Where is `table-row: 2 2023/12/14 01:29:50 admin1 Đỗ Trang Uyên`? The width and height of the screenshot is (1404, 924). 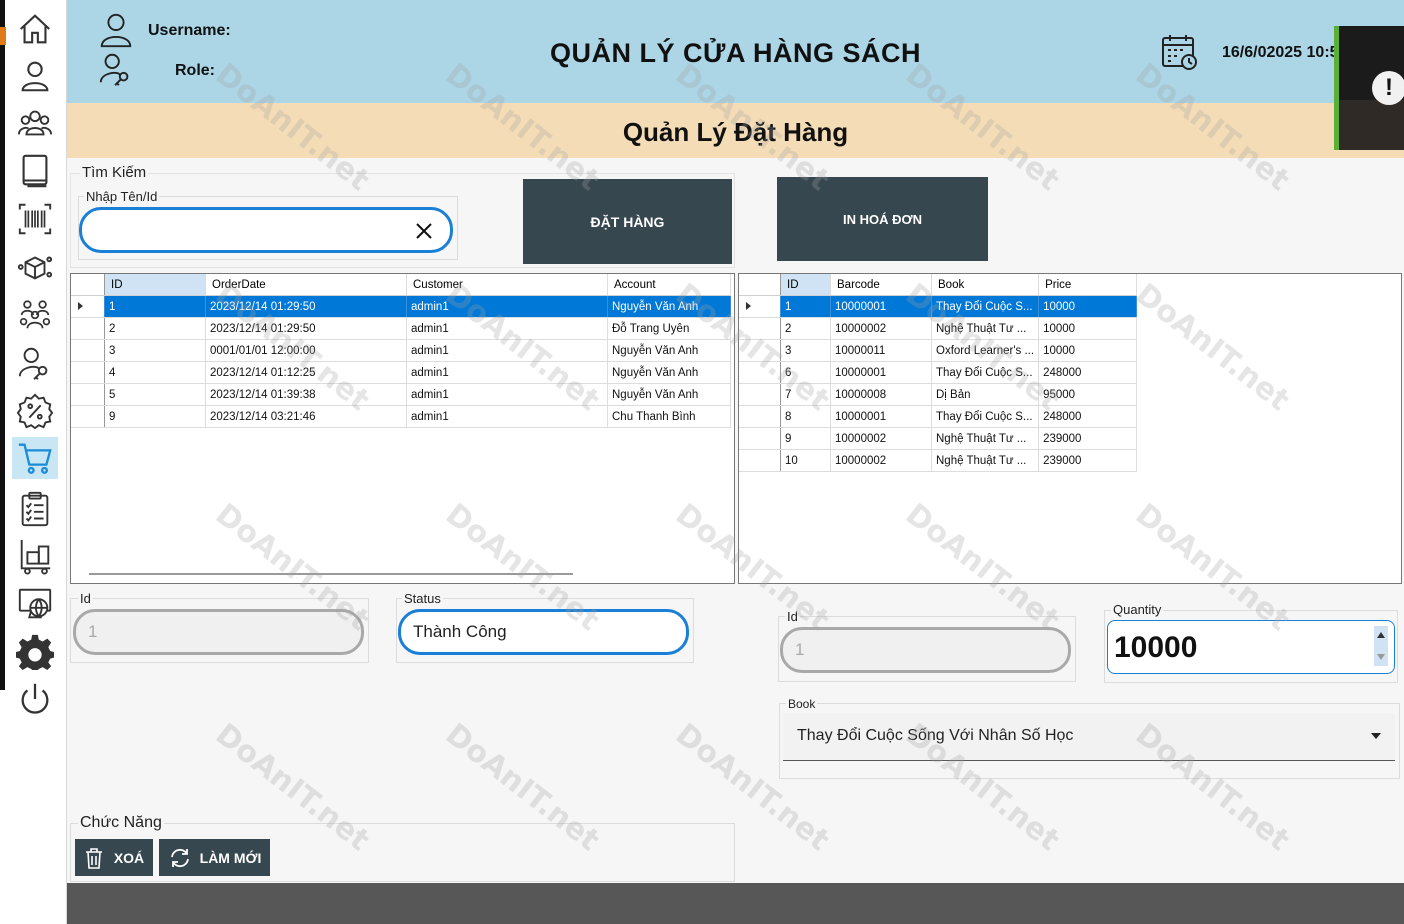
table-row: 2 2023/12/14 01:29:50 admin1 Đỗ Trang Uyên is located at coordinates (401, 328).